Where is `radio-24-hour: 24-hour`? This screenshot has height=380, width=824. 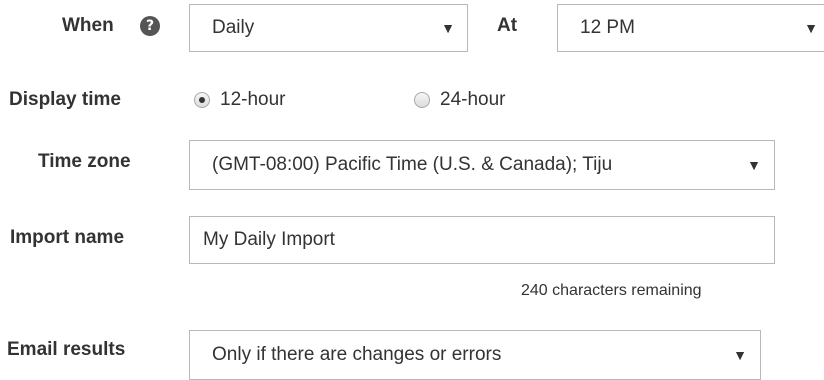 radio-24-hour: 24-hour is located at coordinates (460, 100).